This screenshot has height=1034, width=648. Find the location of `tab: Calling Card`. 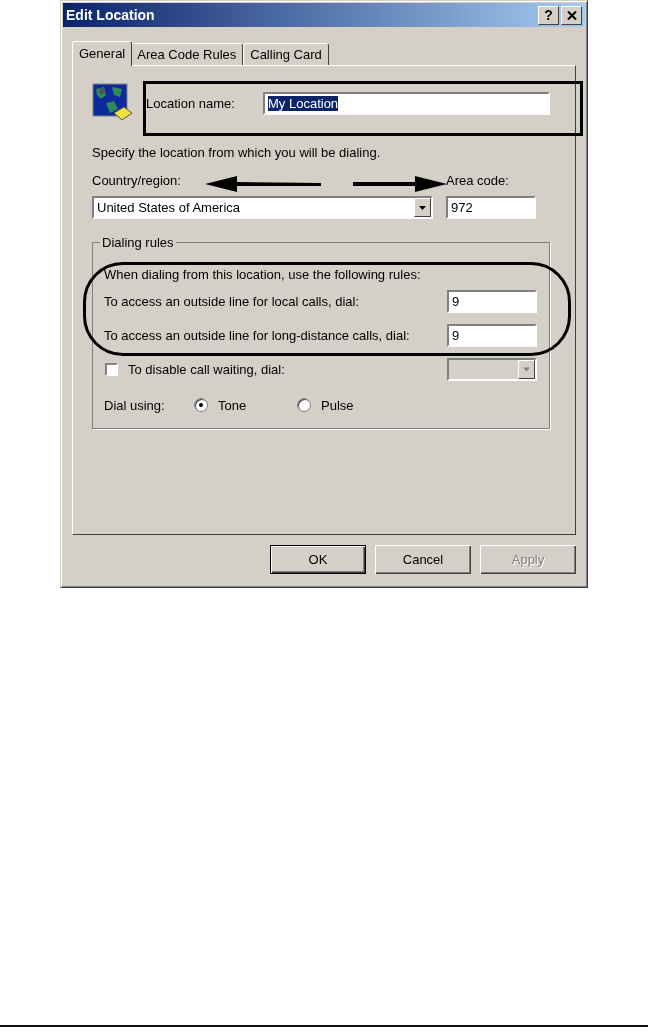

tab: Calling Card is located at coordinates (286, 54).